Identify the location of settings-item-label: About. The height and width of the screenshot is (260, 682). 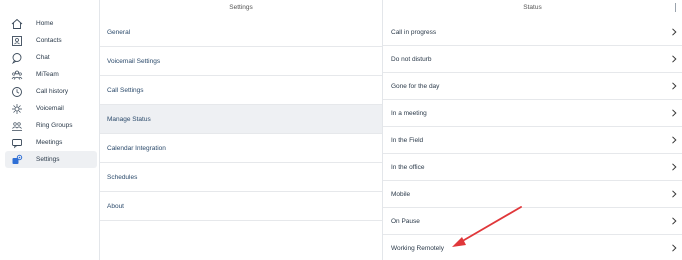
(115, 206).